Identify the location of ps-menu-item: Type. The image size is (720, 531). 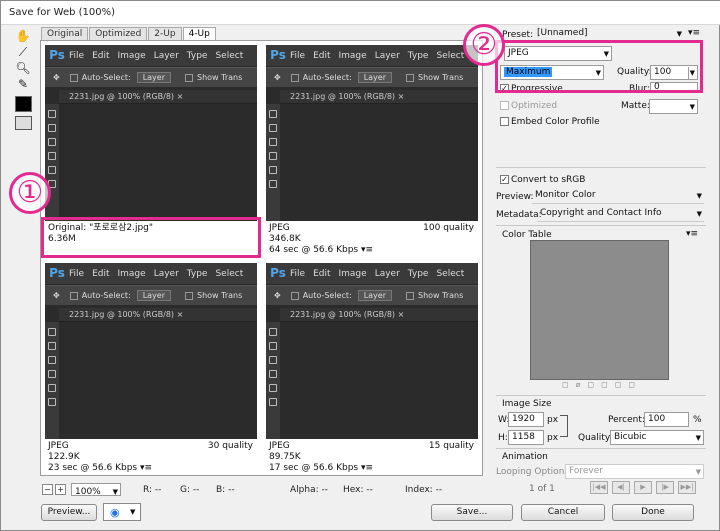
(197, 55).